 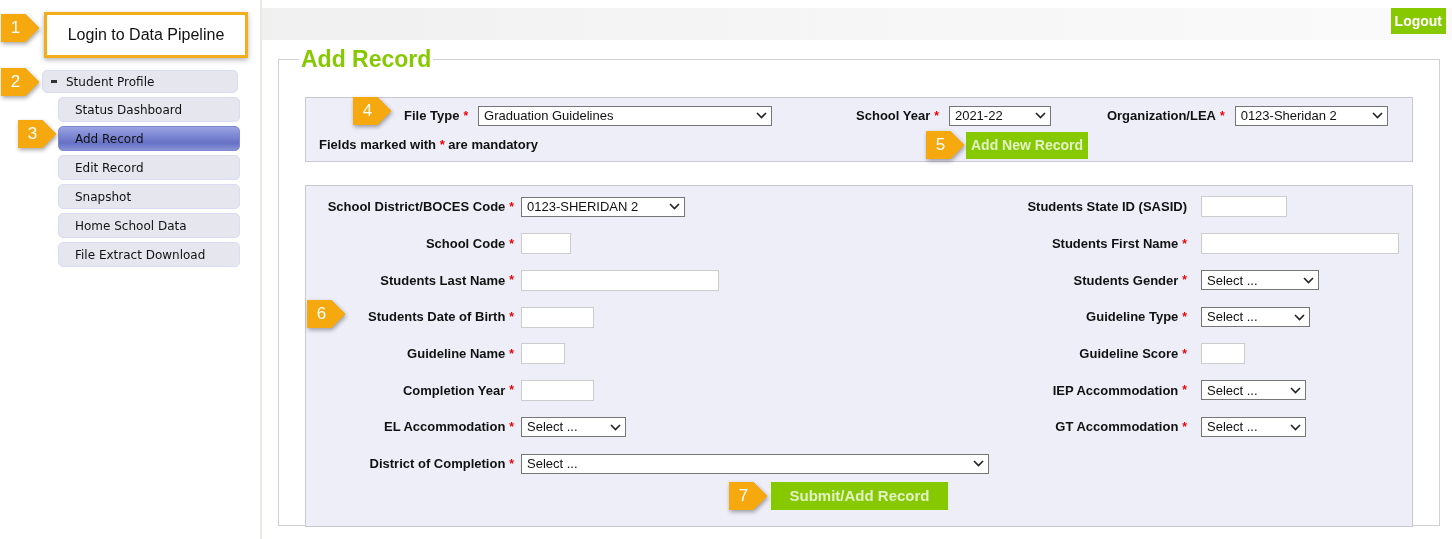 I want to click on menu-item: Add Record, so click(x=149, y=138).